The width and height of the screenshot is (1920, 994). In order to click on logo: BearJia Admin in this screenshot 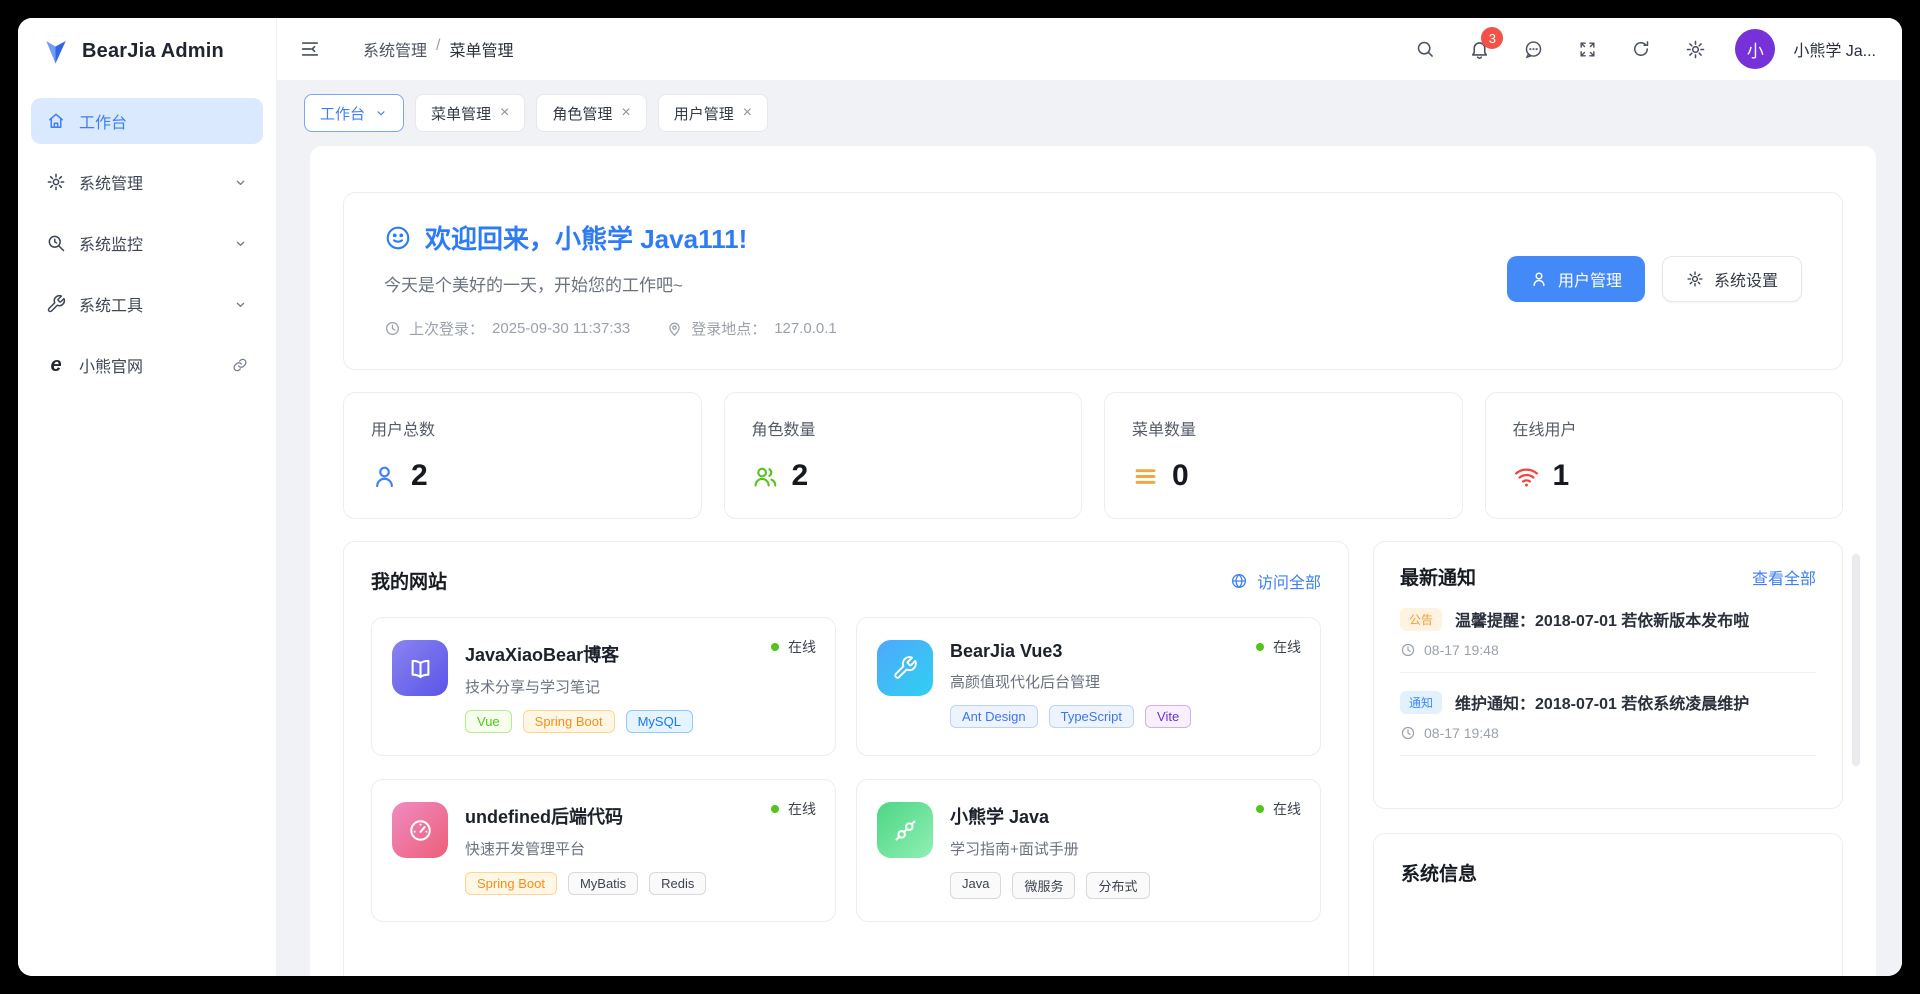, I will do `click(147, 51)`.